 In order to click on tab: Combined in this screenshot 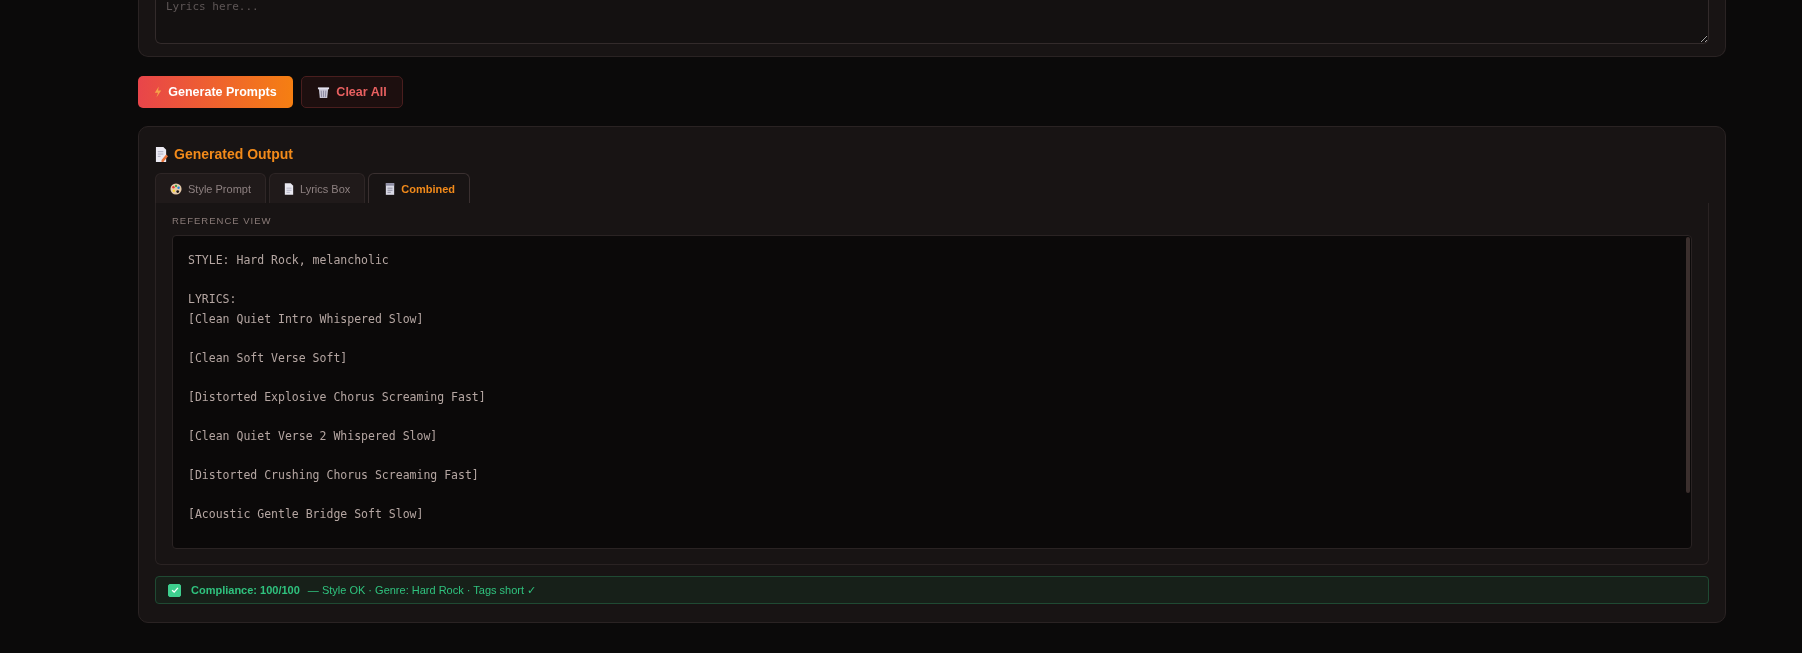, I will do `click(419, 188)`.